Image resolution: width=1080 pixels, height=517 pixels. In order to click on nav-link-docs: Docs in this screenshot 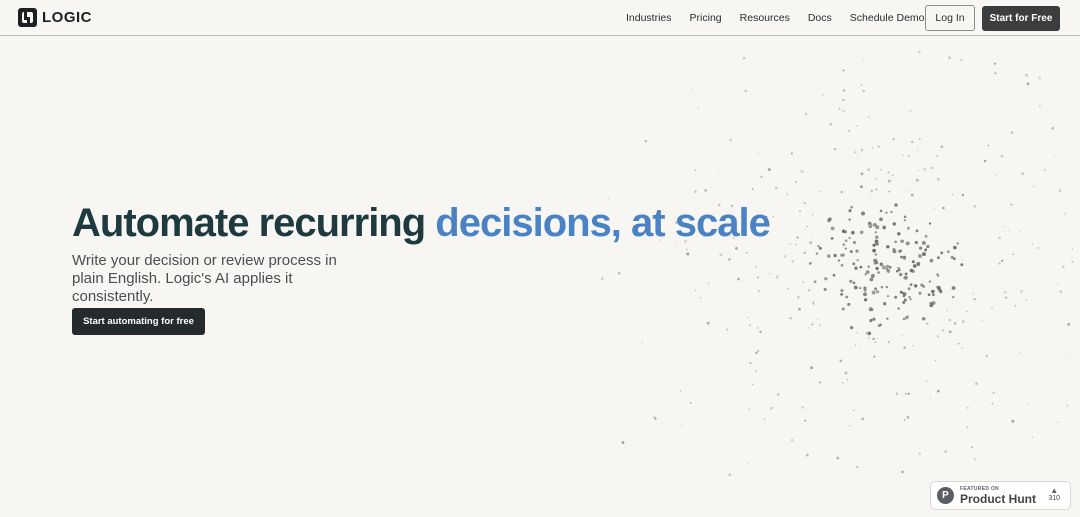, I will do `click(820, 18)`.